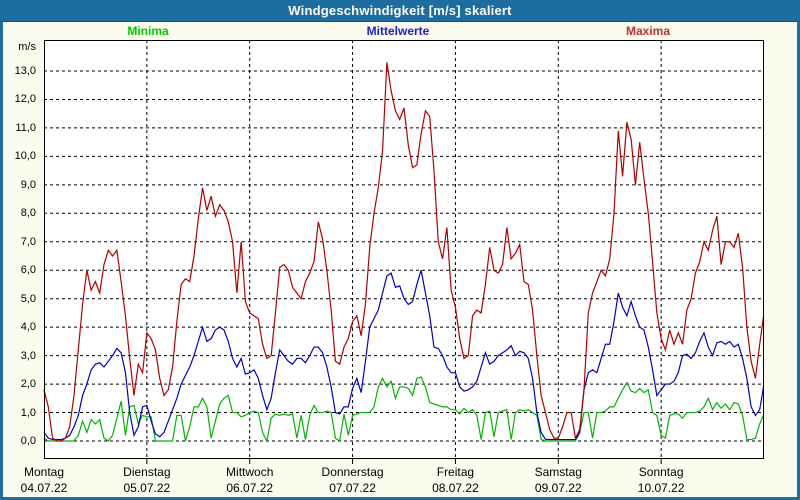  What do you see at coordinates (25, 127) in the screenshot?
I see `y-tick-label: 11,0` at bounding box center [25, 127].